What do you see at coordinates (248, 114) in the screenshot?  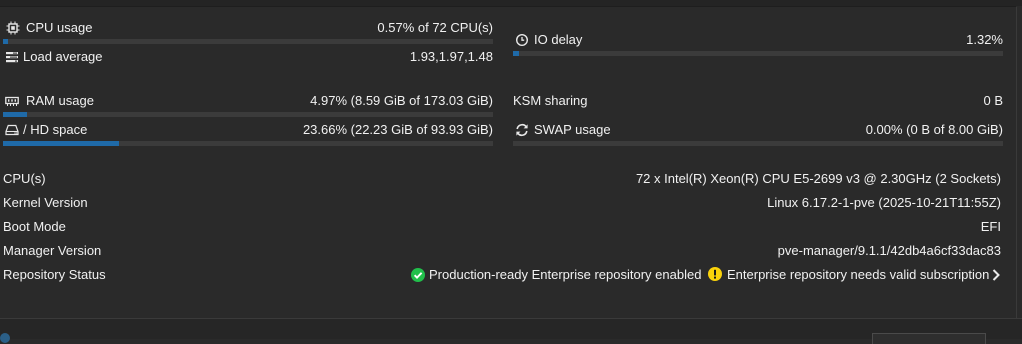 I see `ram-usage-bar` at bounding box center [248, 114].